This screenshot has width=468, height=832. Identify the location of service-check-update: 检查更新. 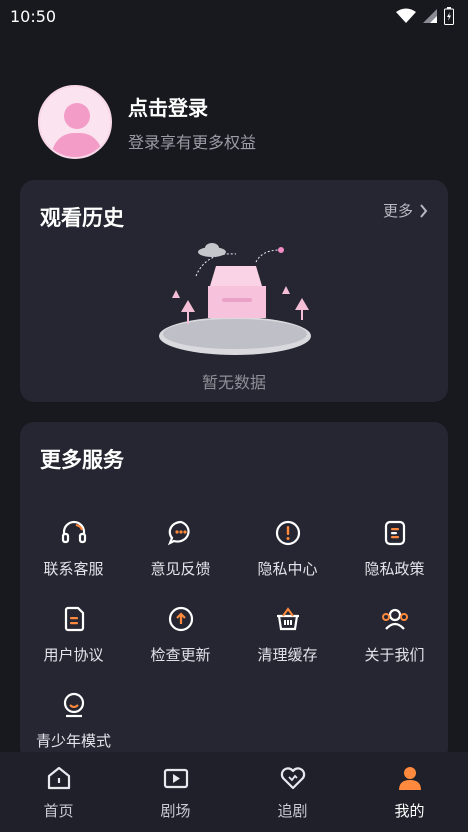
(180, 637).